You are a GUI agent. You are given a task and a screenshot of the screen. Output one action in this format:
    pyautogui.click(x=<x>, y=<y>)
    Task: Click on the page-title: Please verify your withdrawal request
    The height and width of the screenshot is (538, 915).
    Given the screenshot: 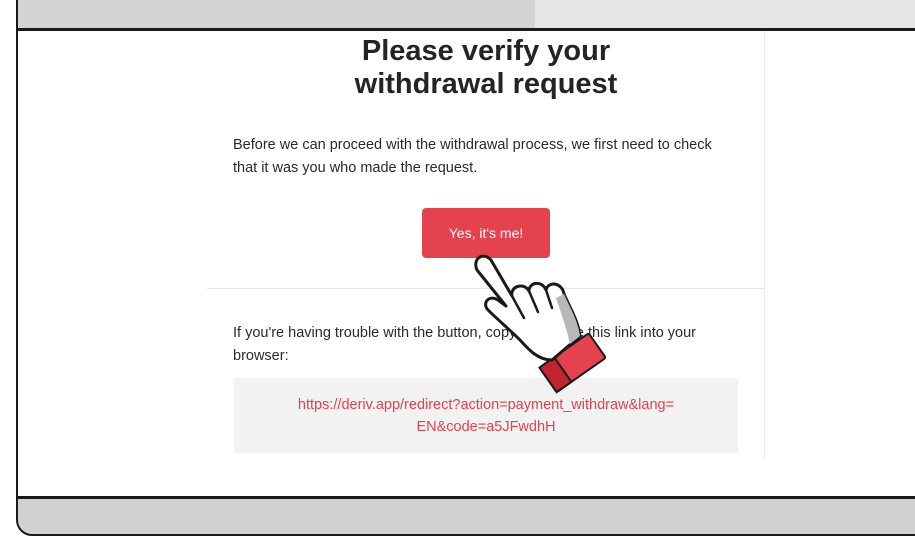 What is the action you would take?
    pyautogui.click(x=486, y=68)
    